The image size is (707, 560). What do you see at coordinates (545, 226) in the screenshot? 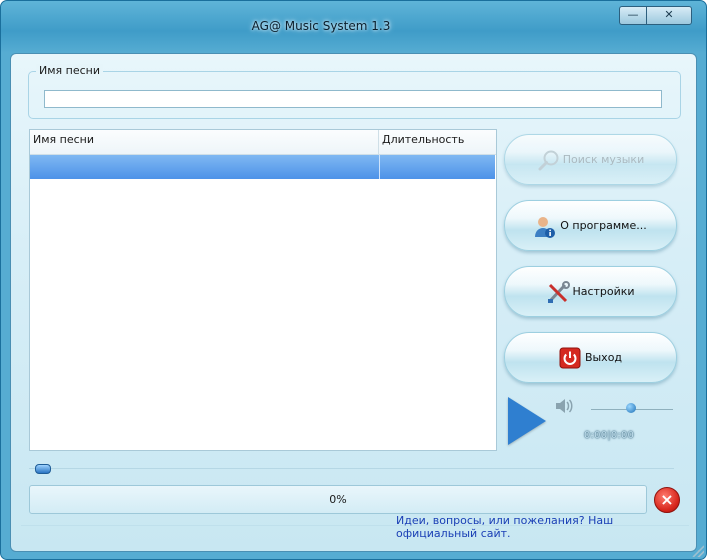
I see `user-info-icon` at bounding box center [545, 226].